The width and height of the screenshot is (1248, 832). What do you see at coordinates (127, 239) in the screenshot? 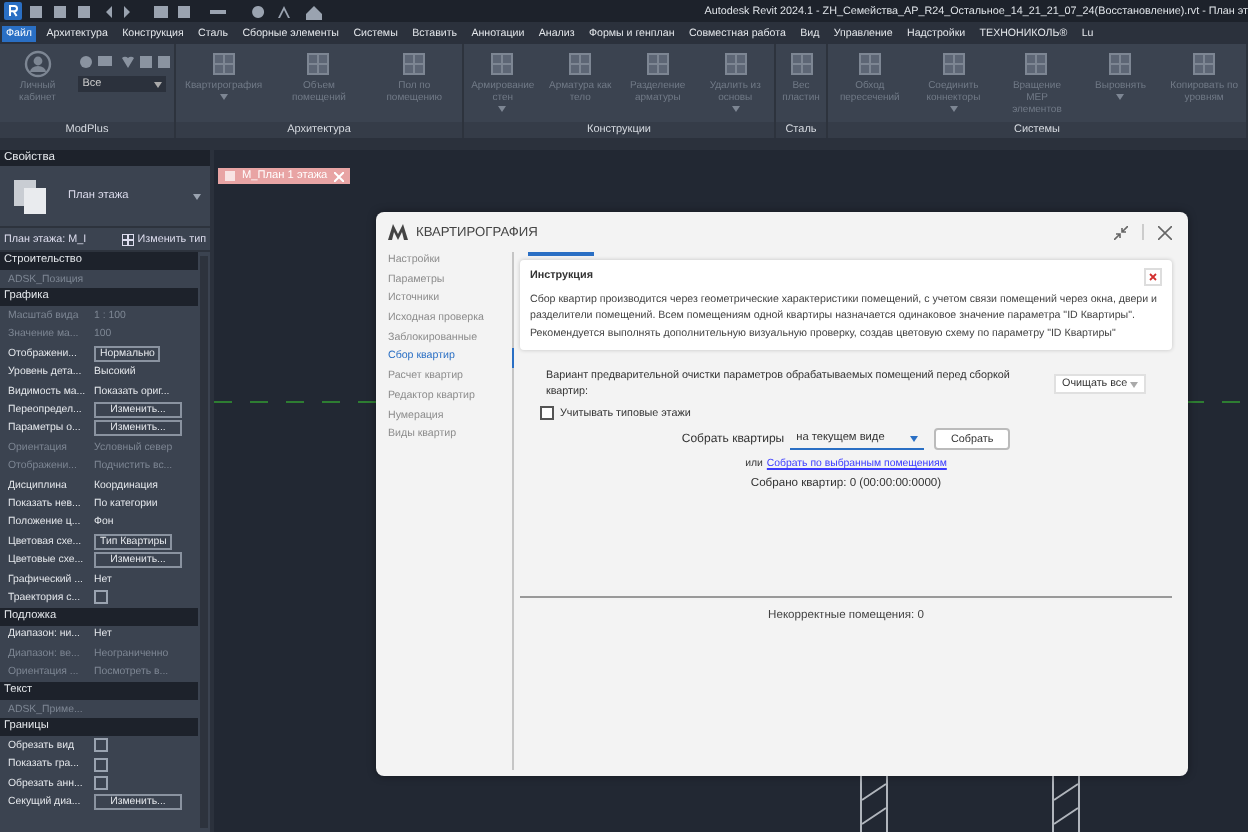
I see `grid-icon` at bounding box center [127, 239].